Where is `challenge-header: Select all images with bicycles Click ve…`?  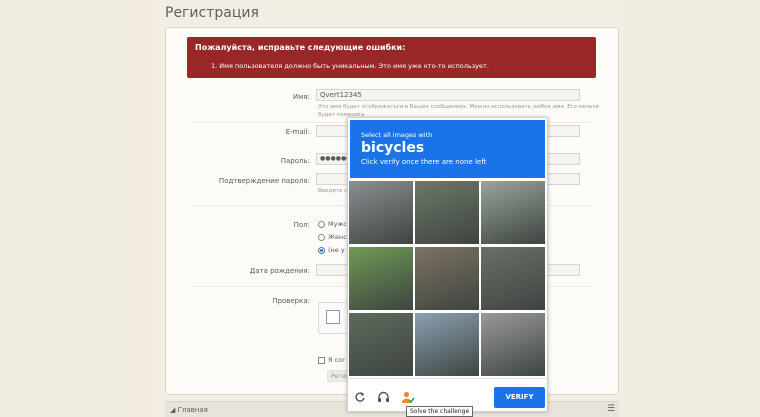
challenge-header: Select all images with bicycles Click ve… is located at coordinates (447, 149).